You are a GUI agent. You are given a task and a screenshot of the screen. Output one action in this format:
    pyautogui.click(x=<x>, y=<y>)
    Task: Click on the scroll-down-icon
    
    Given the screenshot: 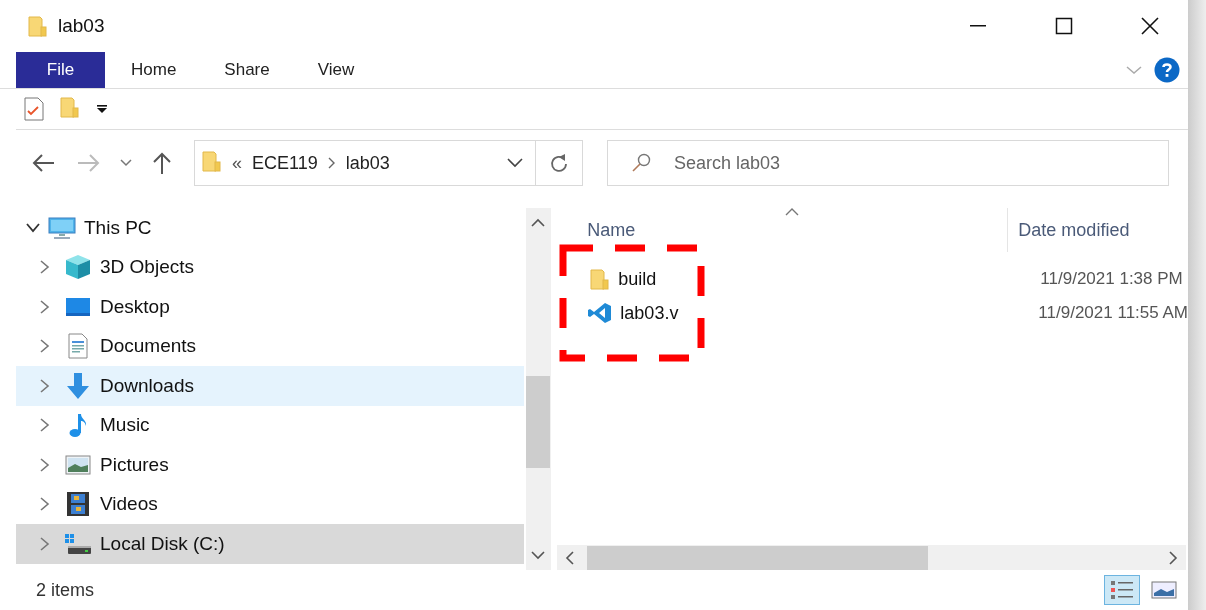 What is the action you would take?
    pyautogui.click(x=538, y=555)
    